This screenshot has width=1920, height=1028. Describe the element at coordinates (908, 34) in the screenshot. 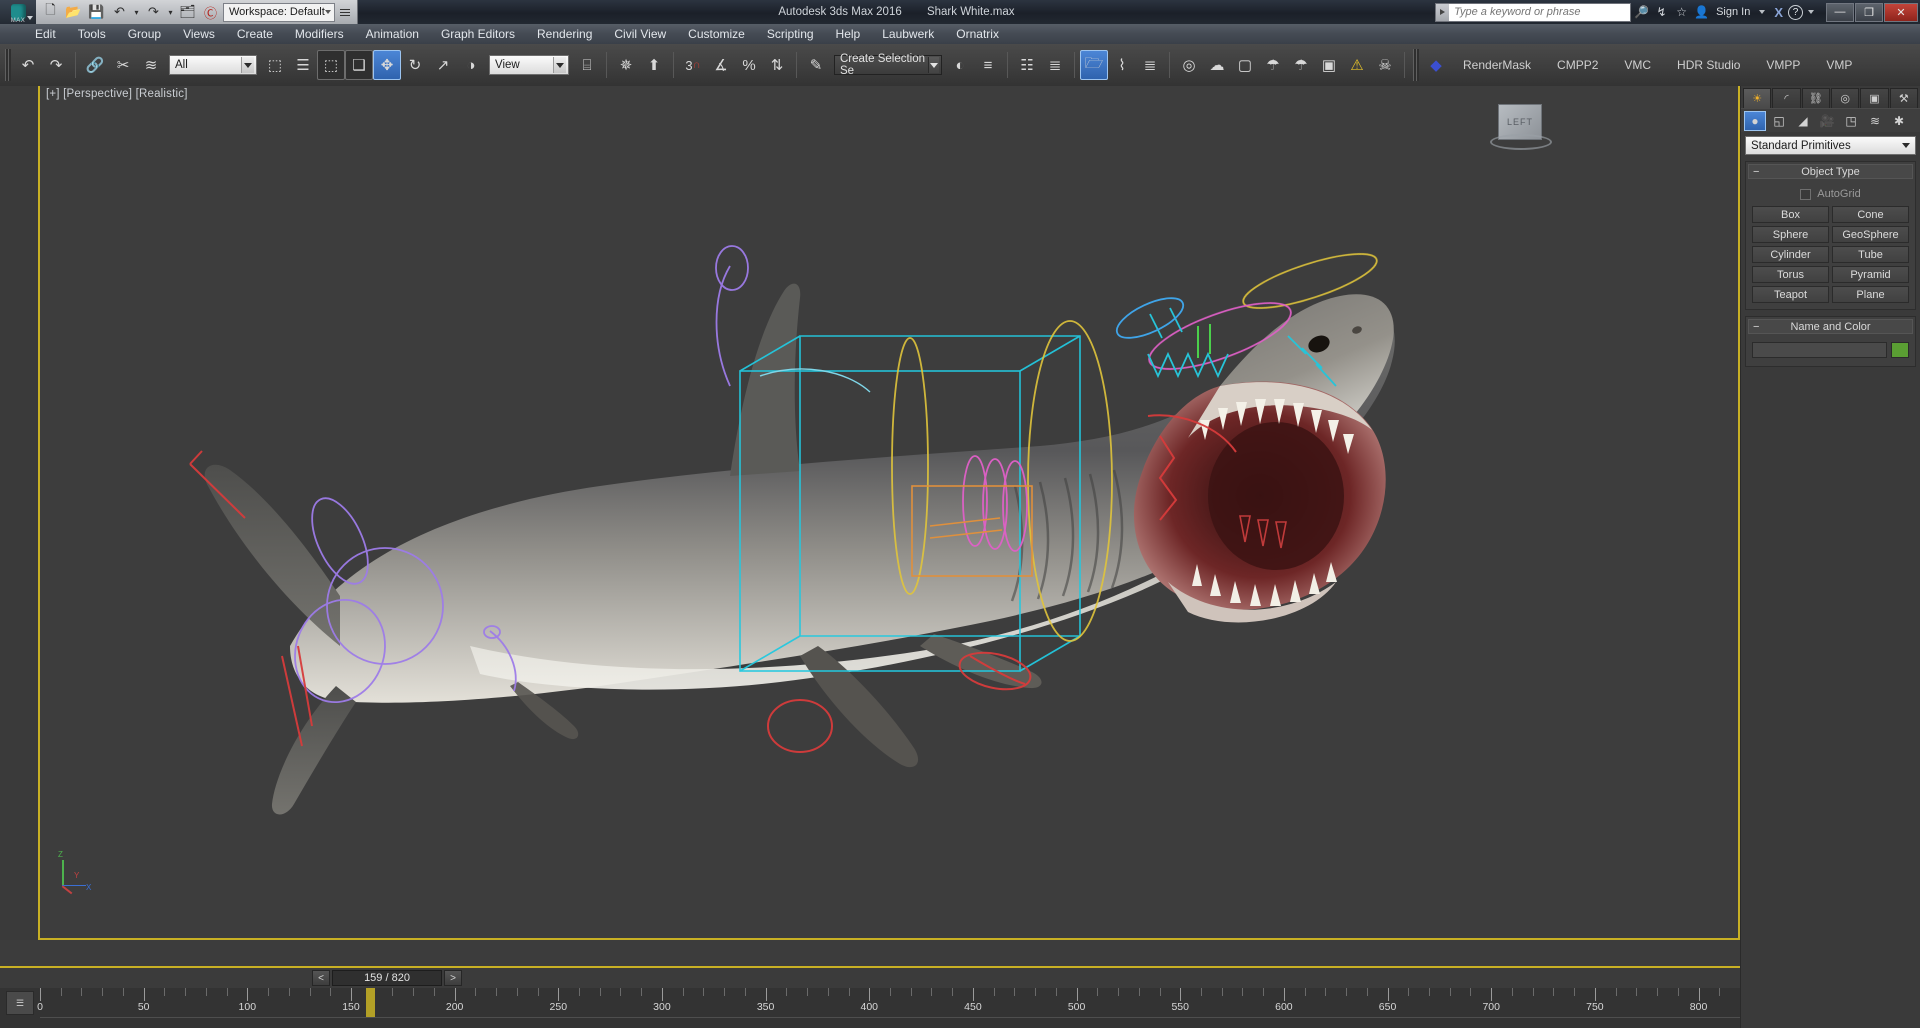

I see `menu-item-laubwerk: Laubwerk` at that location.